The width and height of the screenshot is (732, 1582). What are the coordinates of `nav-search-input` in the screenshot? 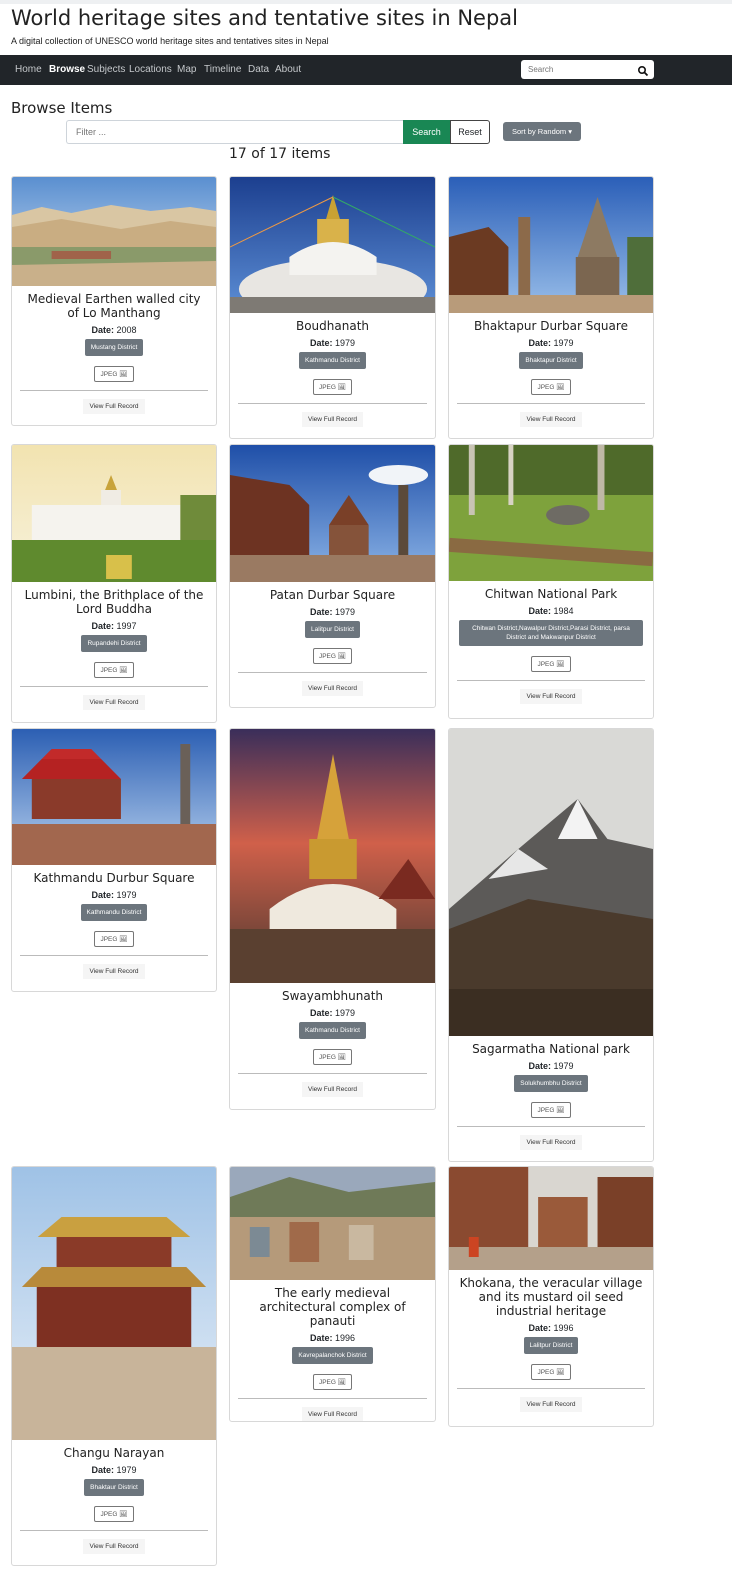 It's located at (577, 69).